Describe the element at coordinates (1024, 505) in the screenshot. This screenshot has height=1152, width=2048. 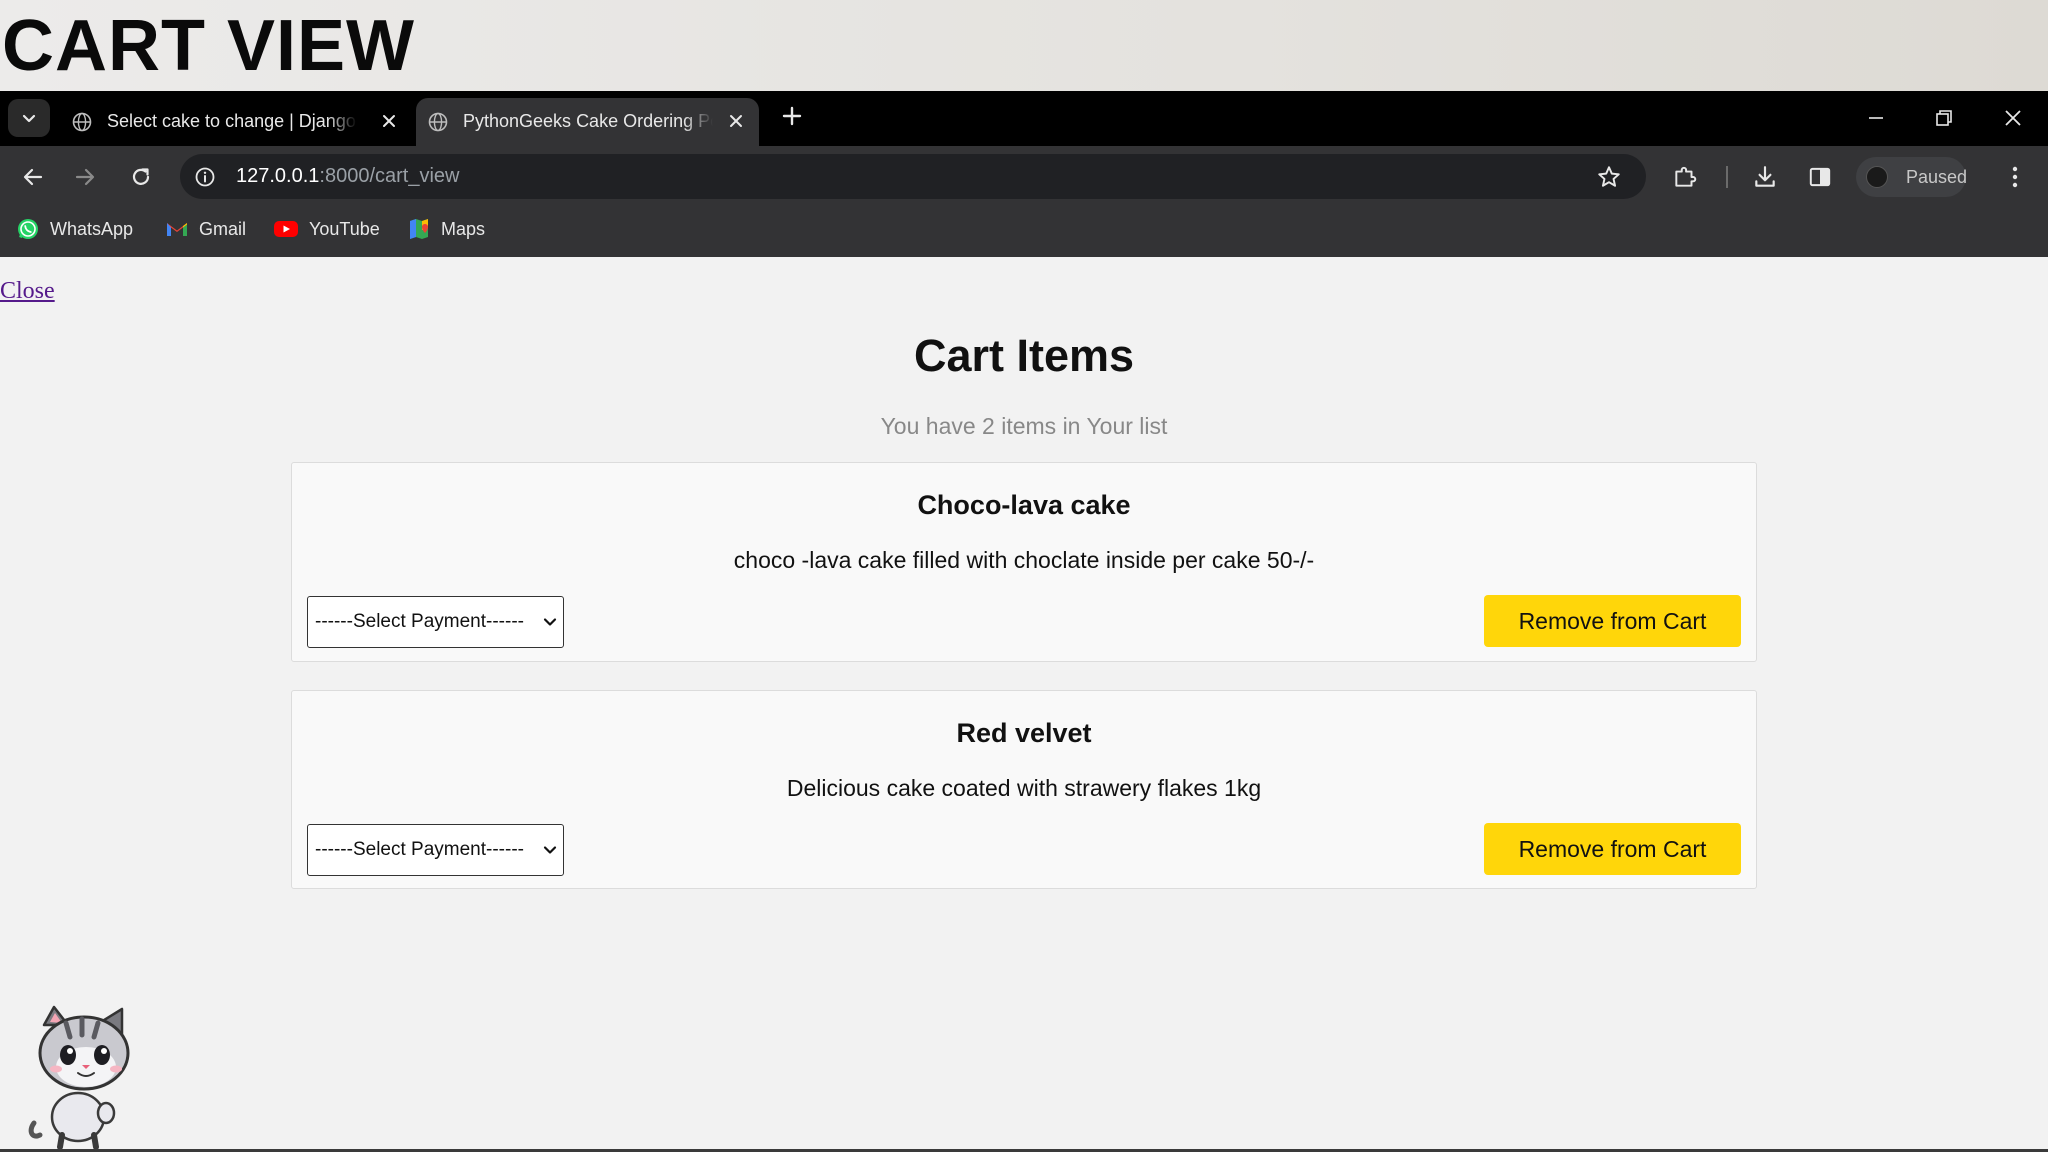
I see `item-name: Choco-lava cake` at that location.